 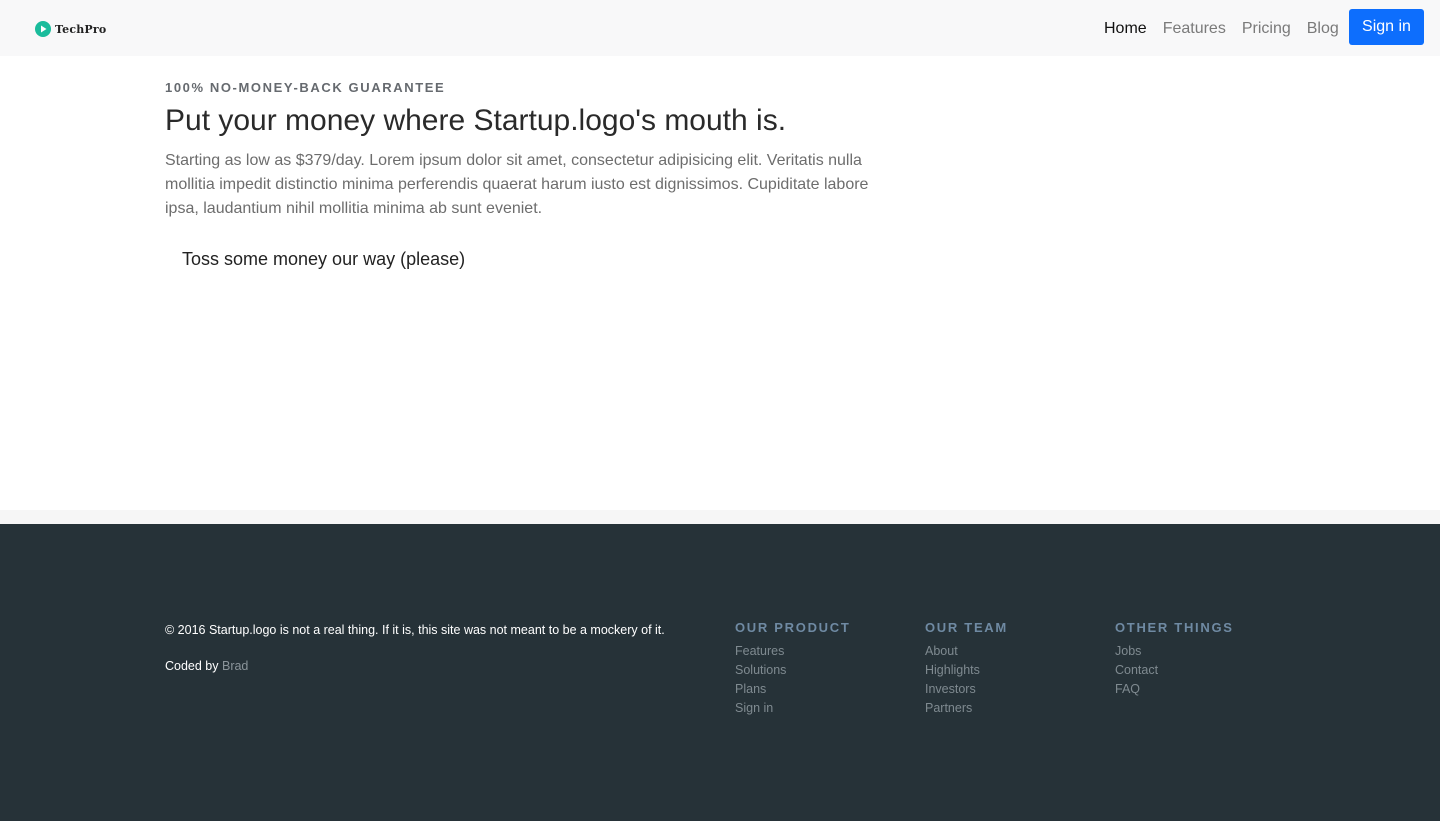 I want to click on footer-link-jobs: Jobs, so click(x=1174, y=651).